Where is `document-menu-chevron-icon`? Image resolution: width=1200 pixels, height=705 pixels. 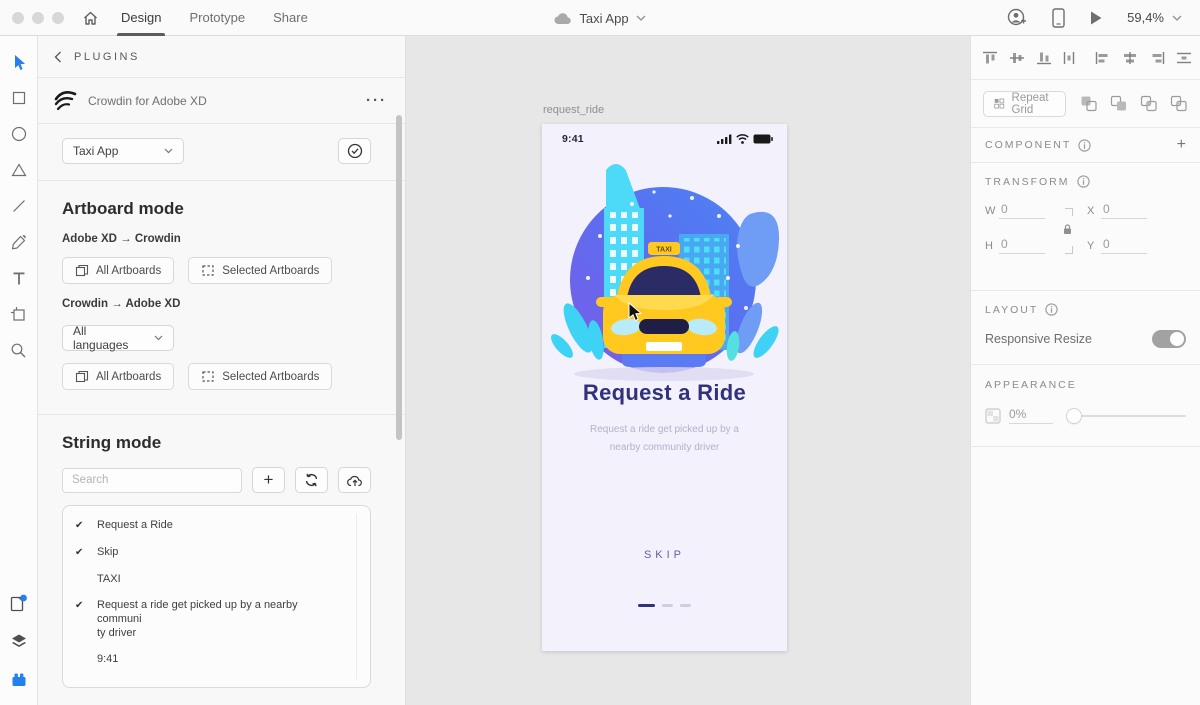
document-menu-chevron-icon is located at coordinates (641, 18).